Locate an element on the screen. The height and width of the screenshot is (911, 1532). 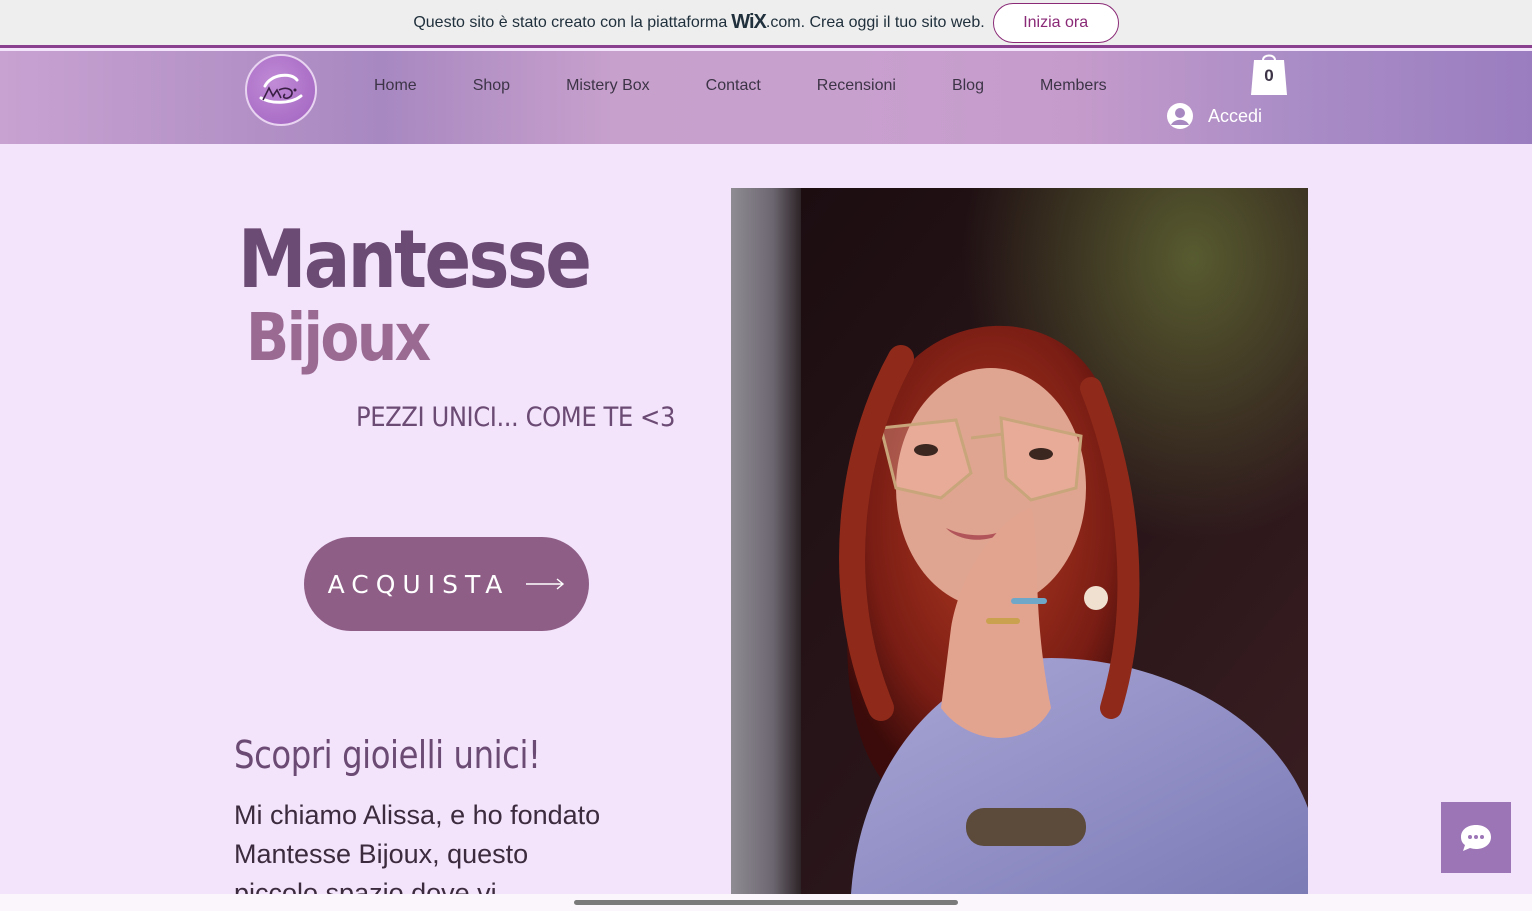
wix-banner-text-after: .com. Crea oggi il tuo sito web. is located at coordinates (875, 22).